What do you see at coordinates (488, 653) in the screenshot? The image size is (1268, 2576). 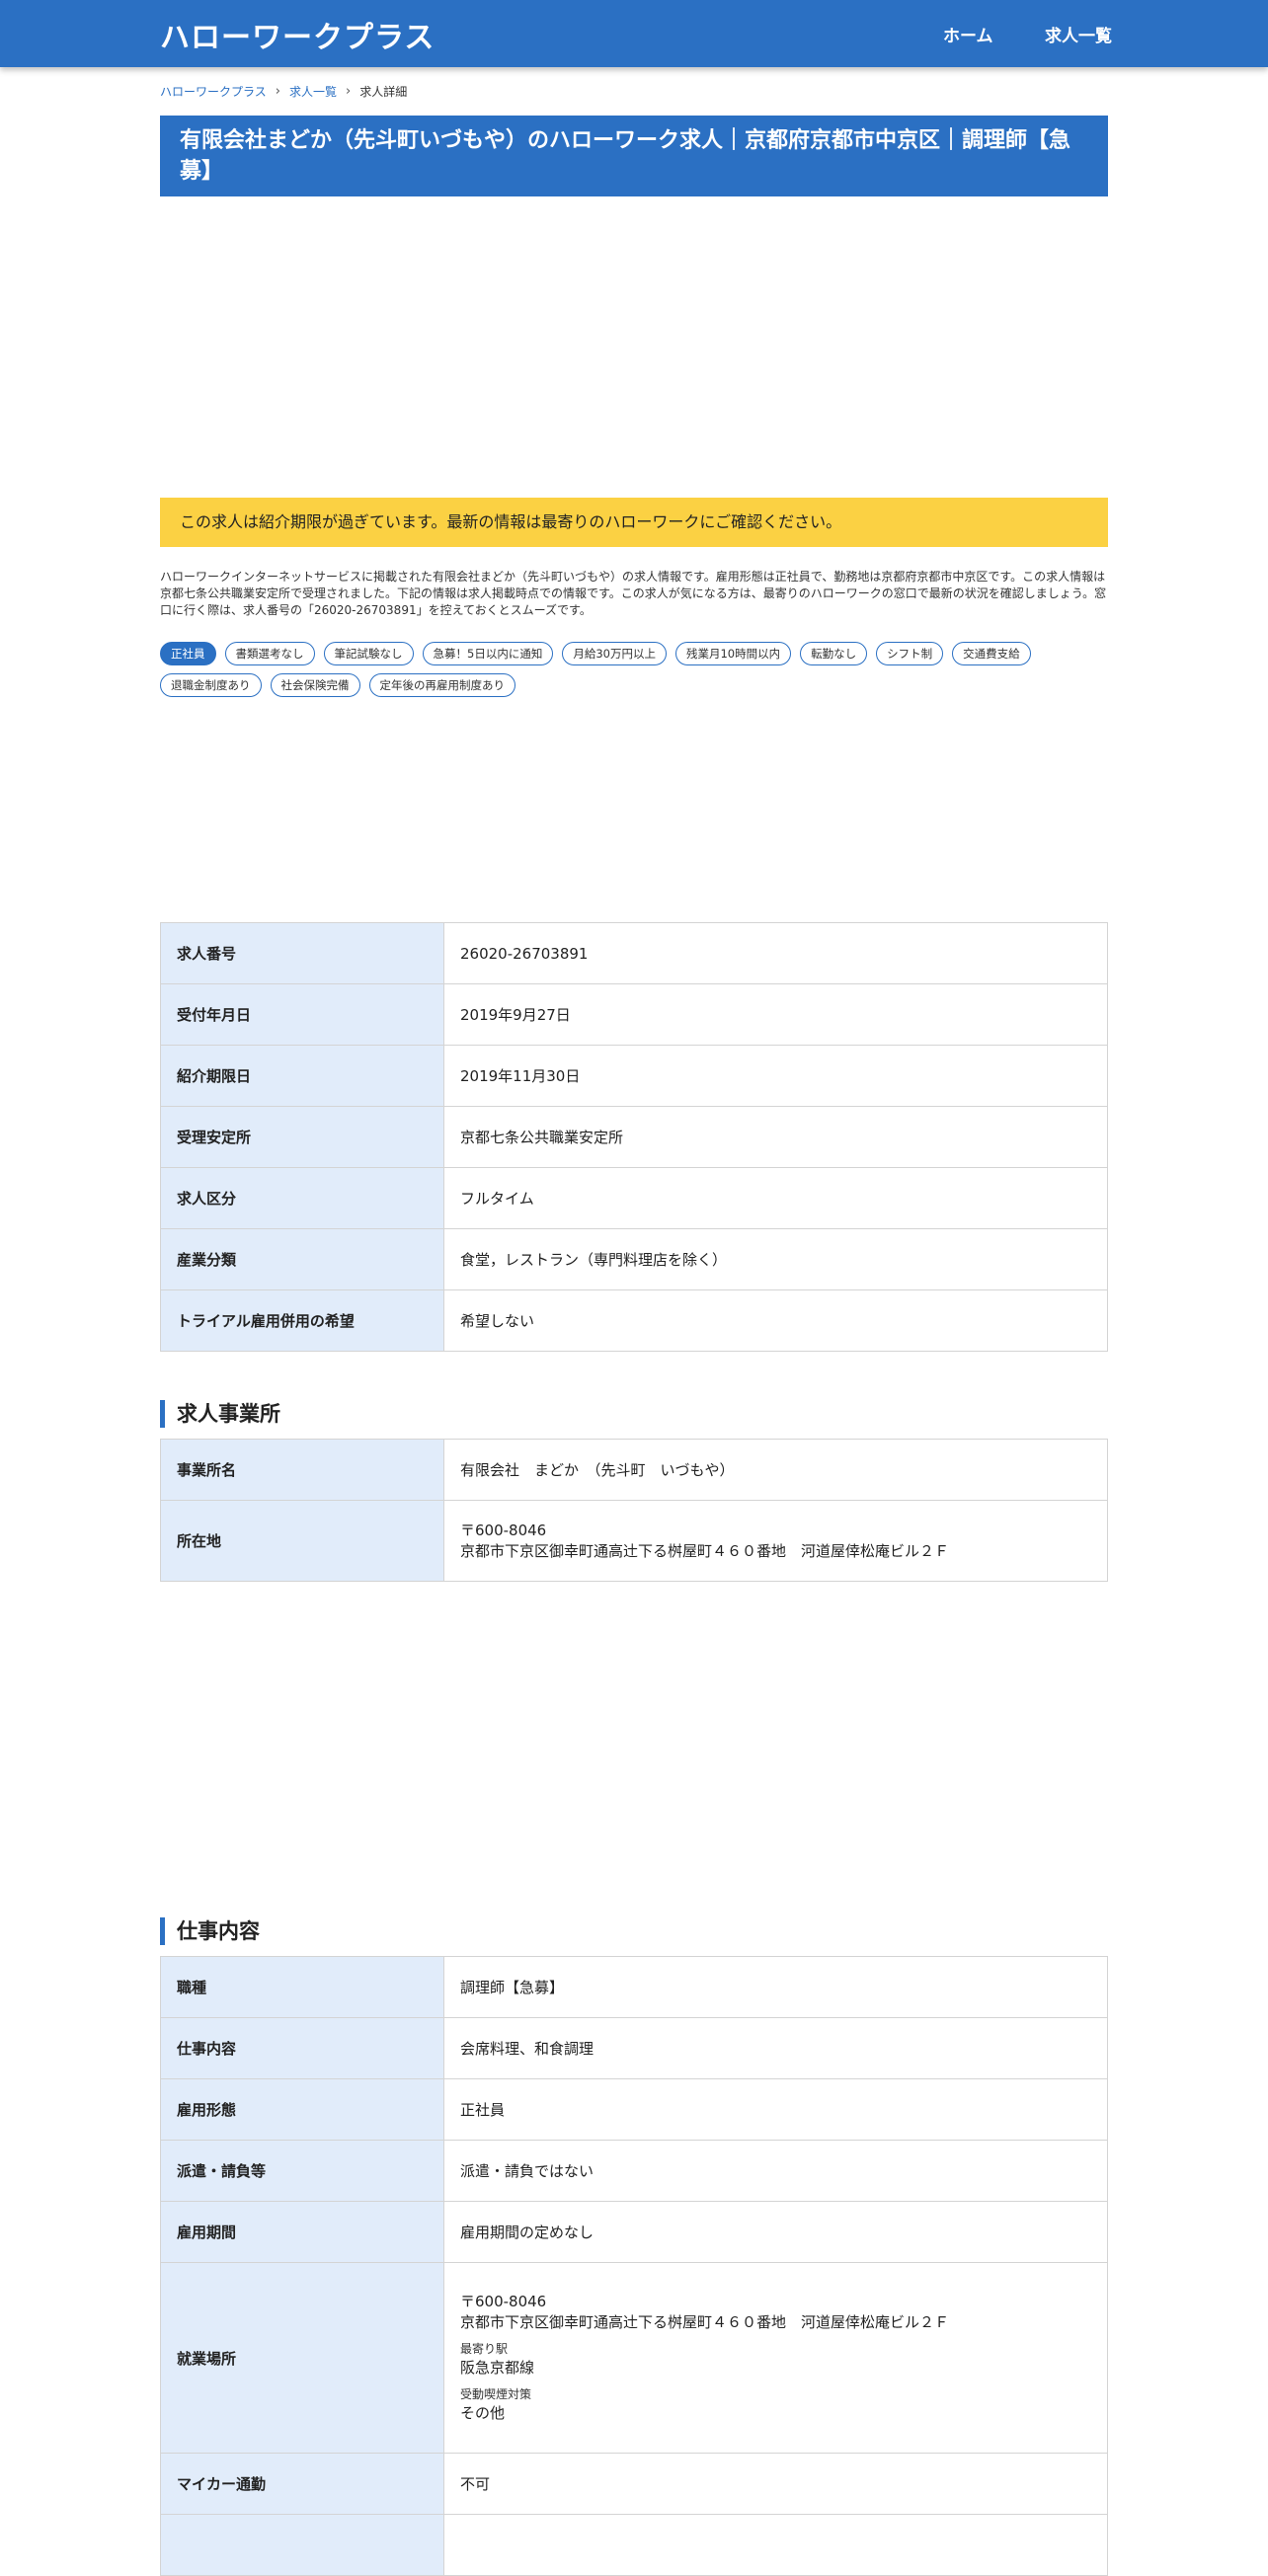 I see `tag-item: 急募！5日以内に通知` at bounding box center [488, 653].